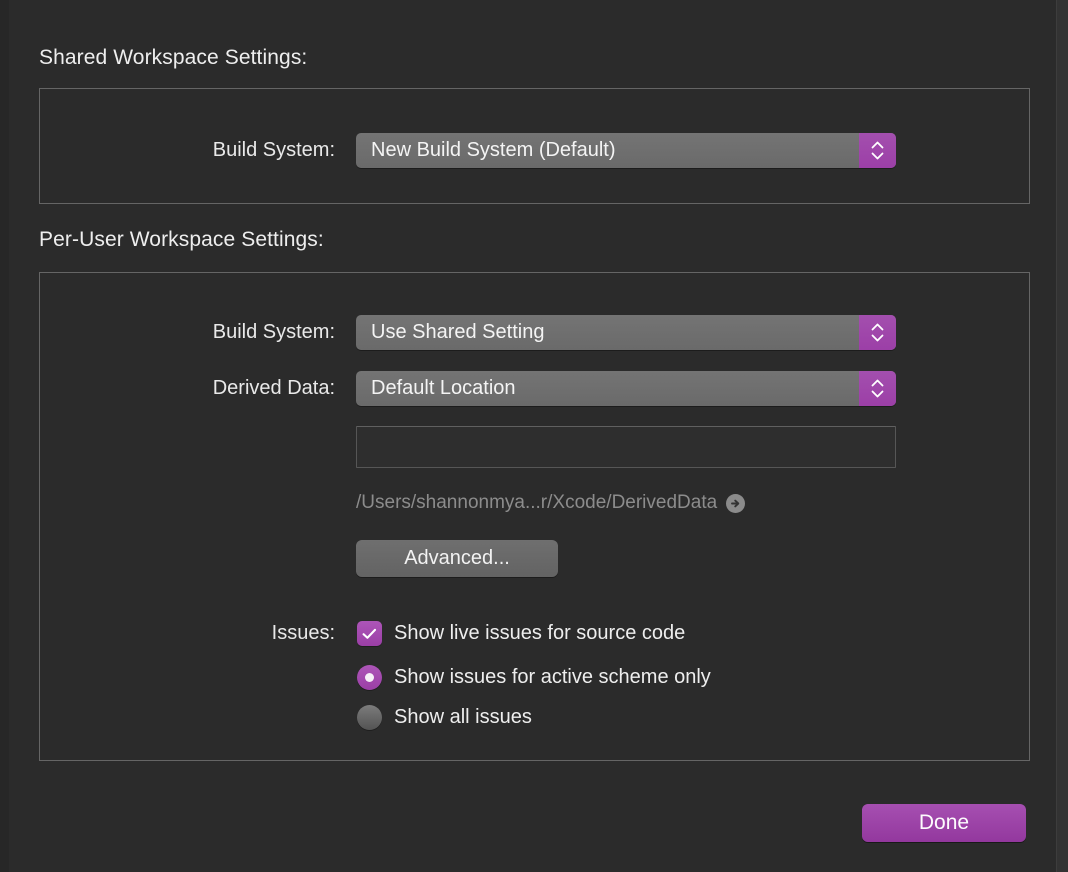  I want to click on arrow-right-circle-icon, so click(736, 503).